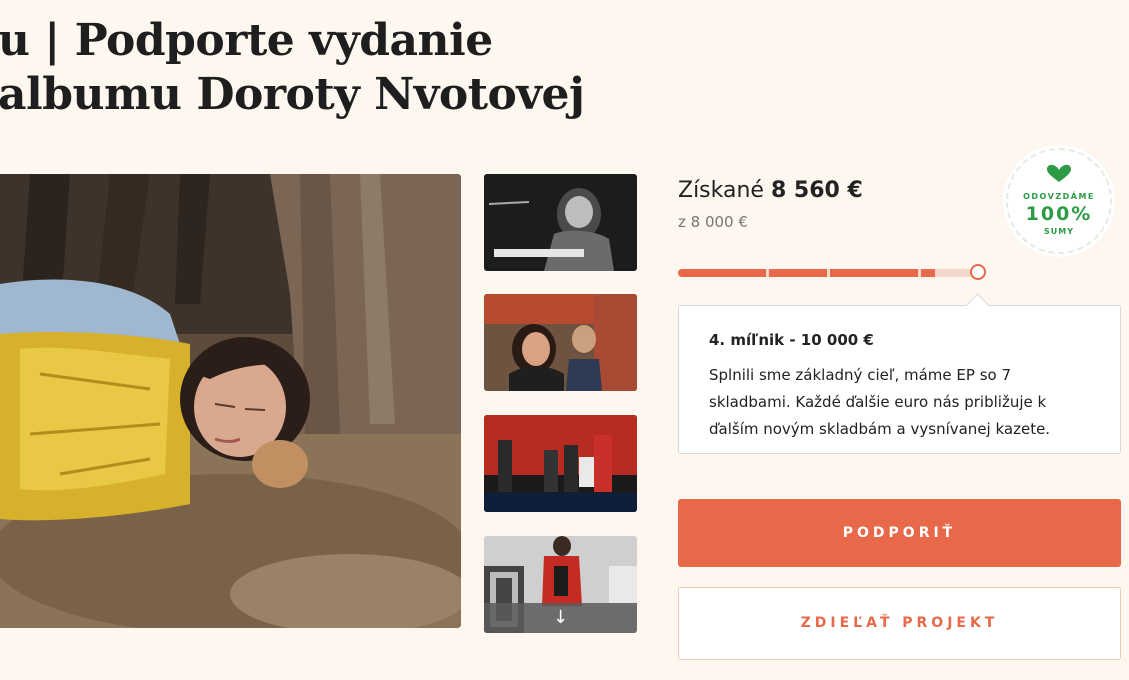  What do you see at coordinates (829, 272) in the screenshot?
I see `funding-progress-bar` at bounding box center [829, 272].